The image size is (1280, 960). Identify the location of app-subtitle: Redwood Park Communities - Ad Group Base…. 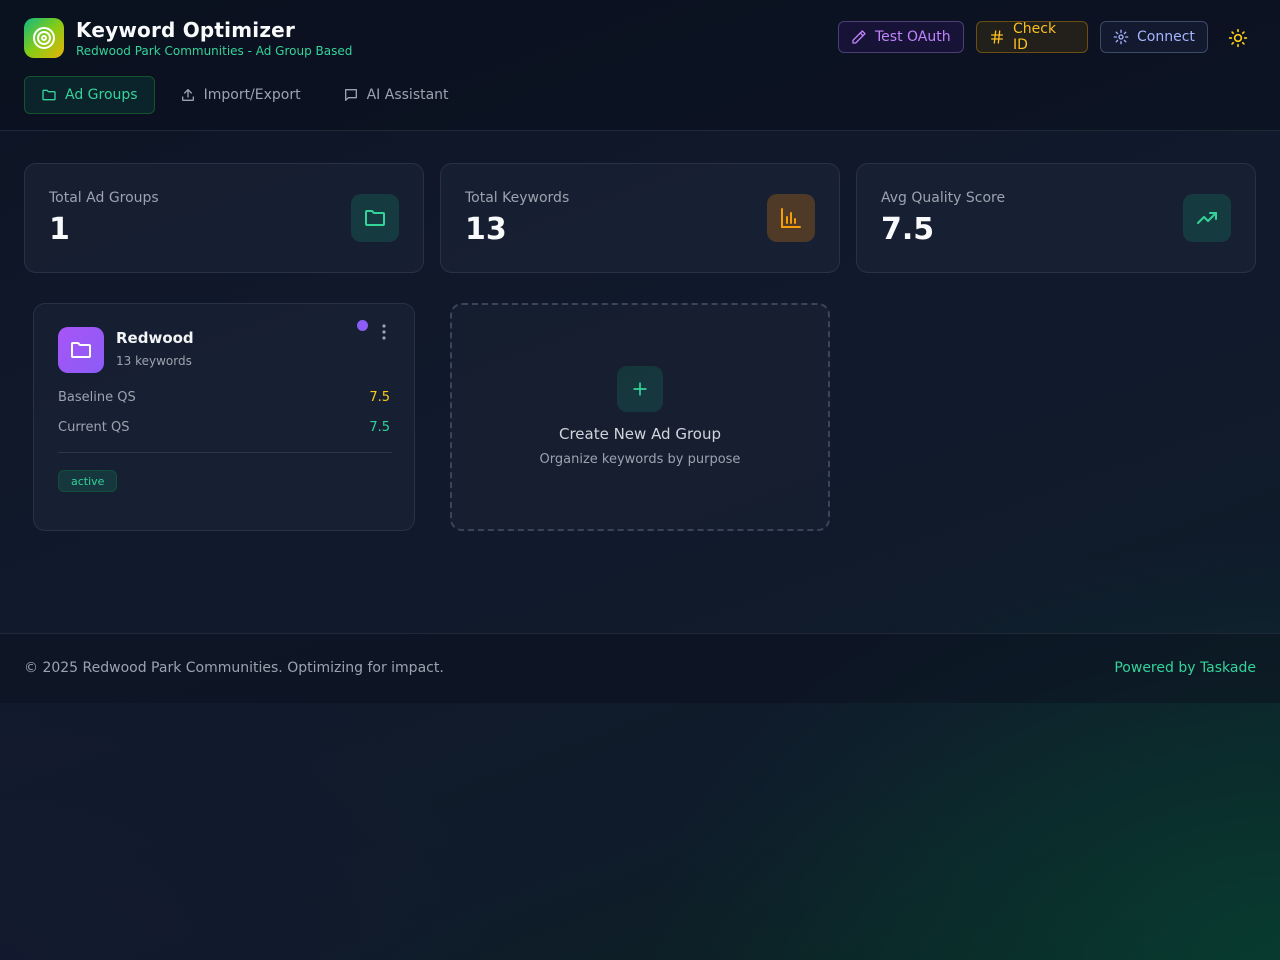
(214, 51).